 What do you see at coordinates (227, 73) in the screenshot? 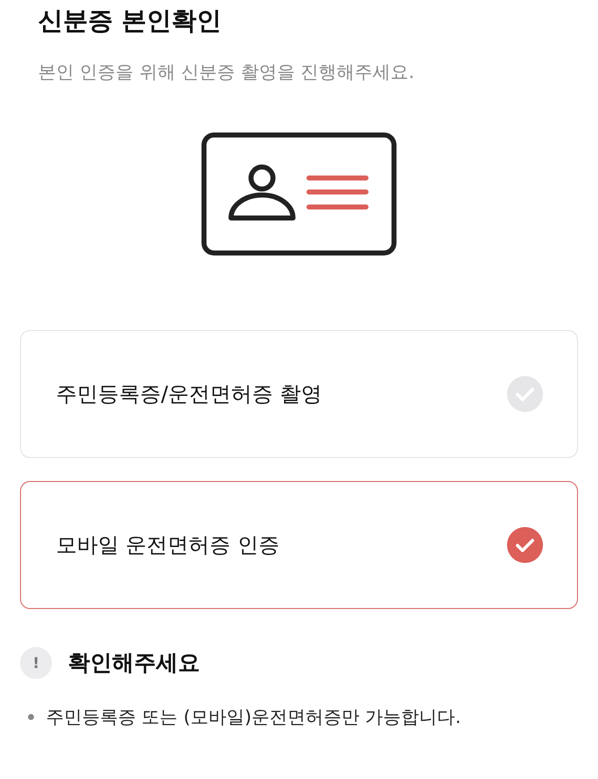
I see `page-subtitle: 본인 인증을 위해 신분증 촬영을 진행해주세요.` at bounding box center [227, 73].